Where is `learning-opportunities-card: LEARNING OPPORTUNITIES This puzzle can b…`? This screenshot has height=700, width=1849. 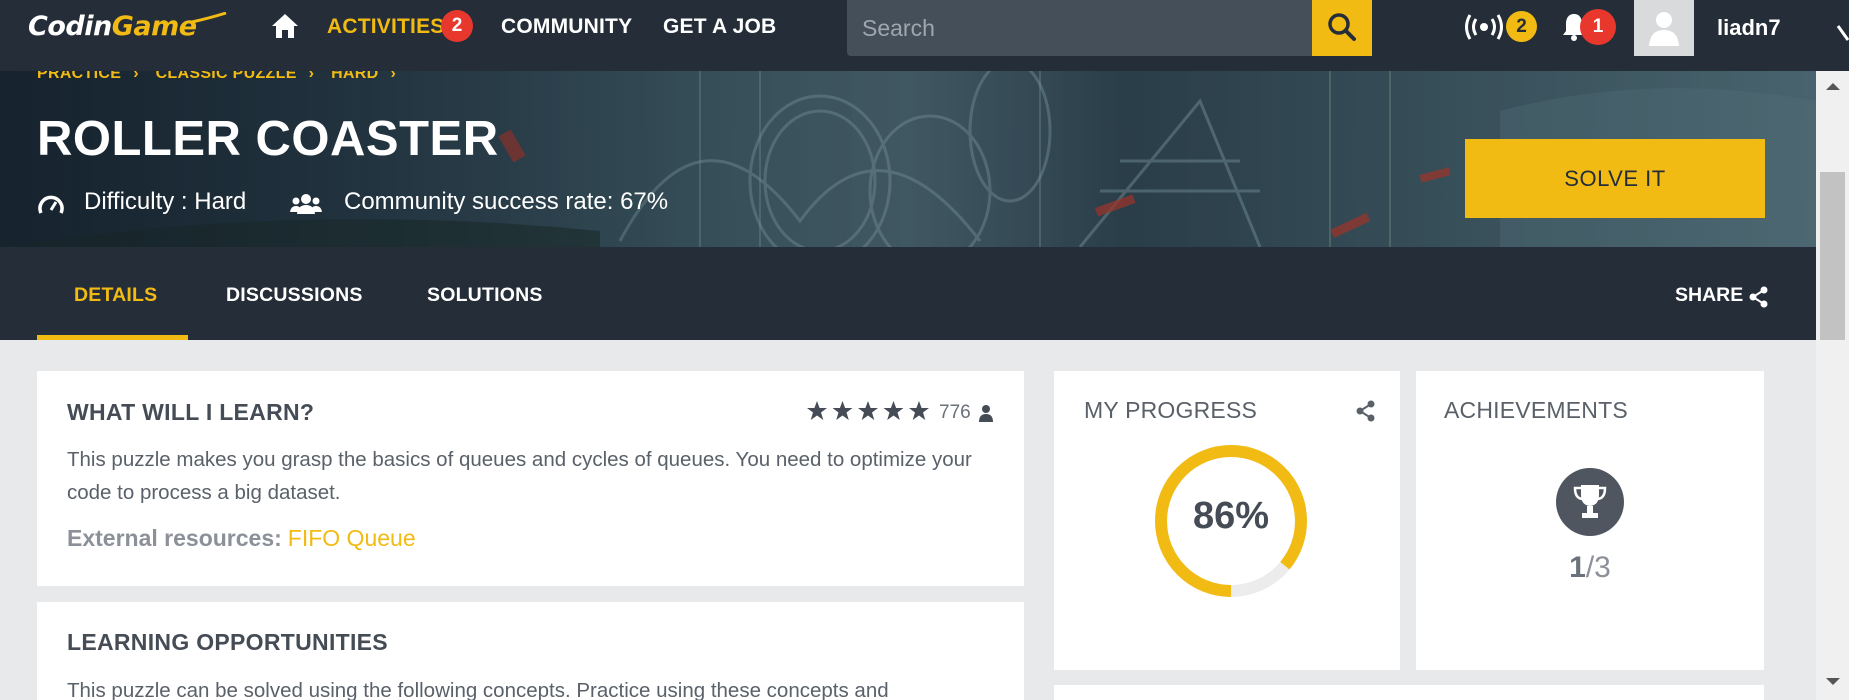
learning-opportunities-card: LEARNING OPPORTUNITIES This puzzle can b… is located at coordinates (530, 651).